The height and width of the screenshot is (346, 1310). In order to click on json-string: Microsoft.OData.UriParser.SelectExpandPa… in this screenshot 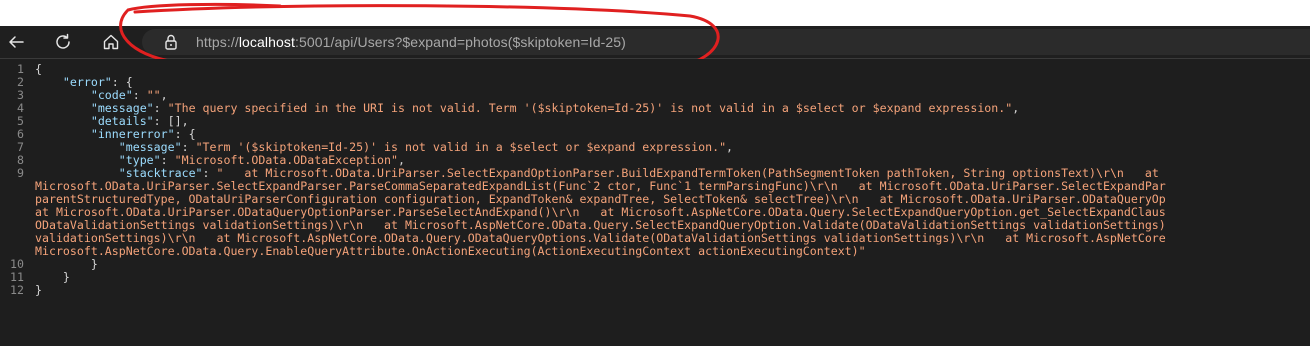, I will do `click(600, 186)`.